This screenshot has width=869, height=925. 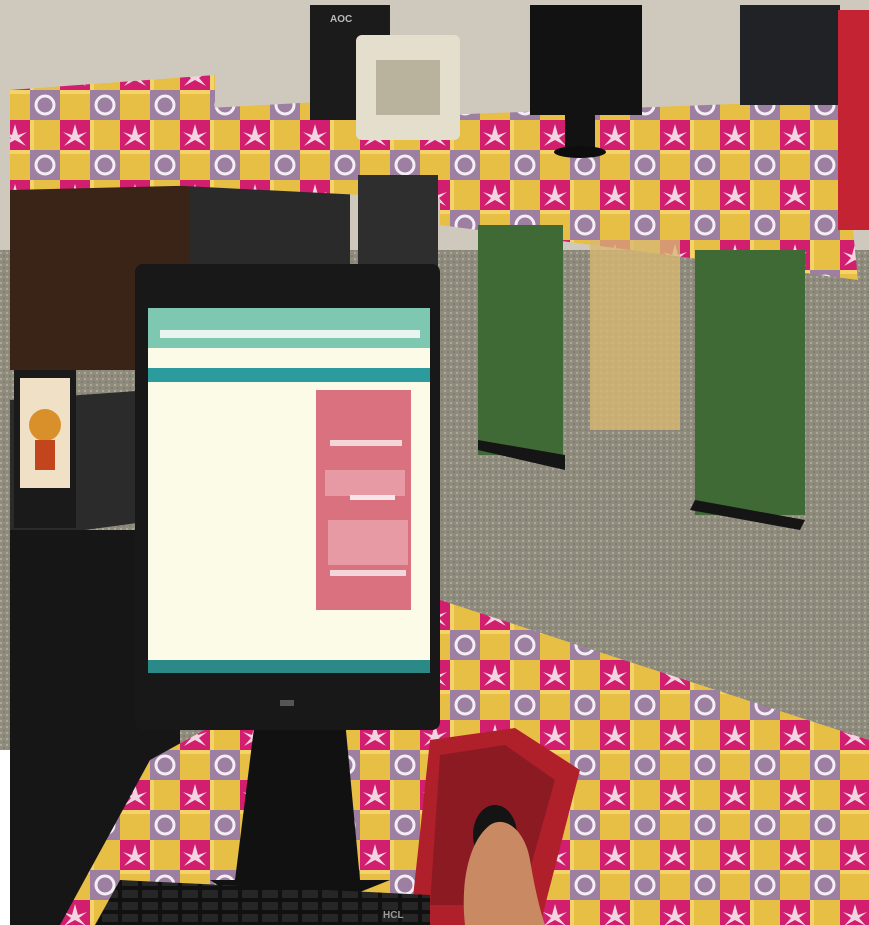 I want to click on picture-frame, so click(x=45, y=449).